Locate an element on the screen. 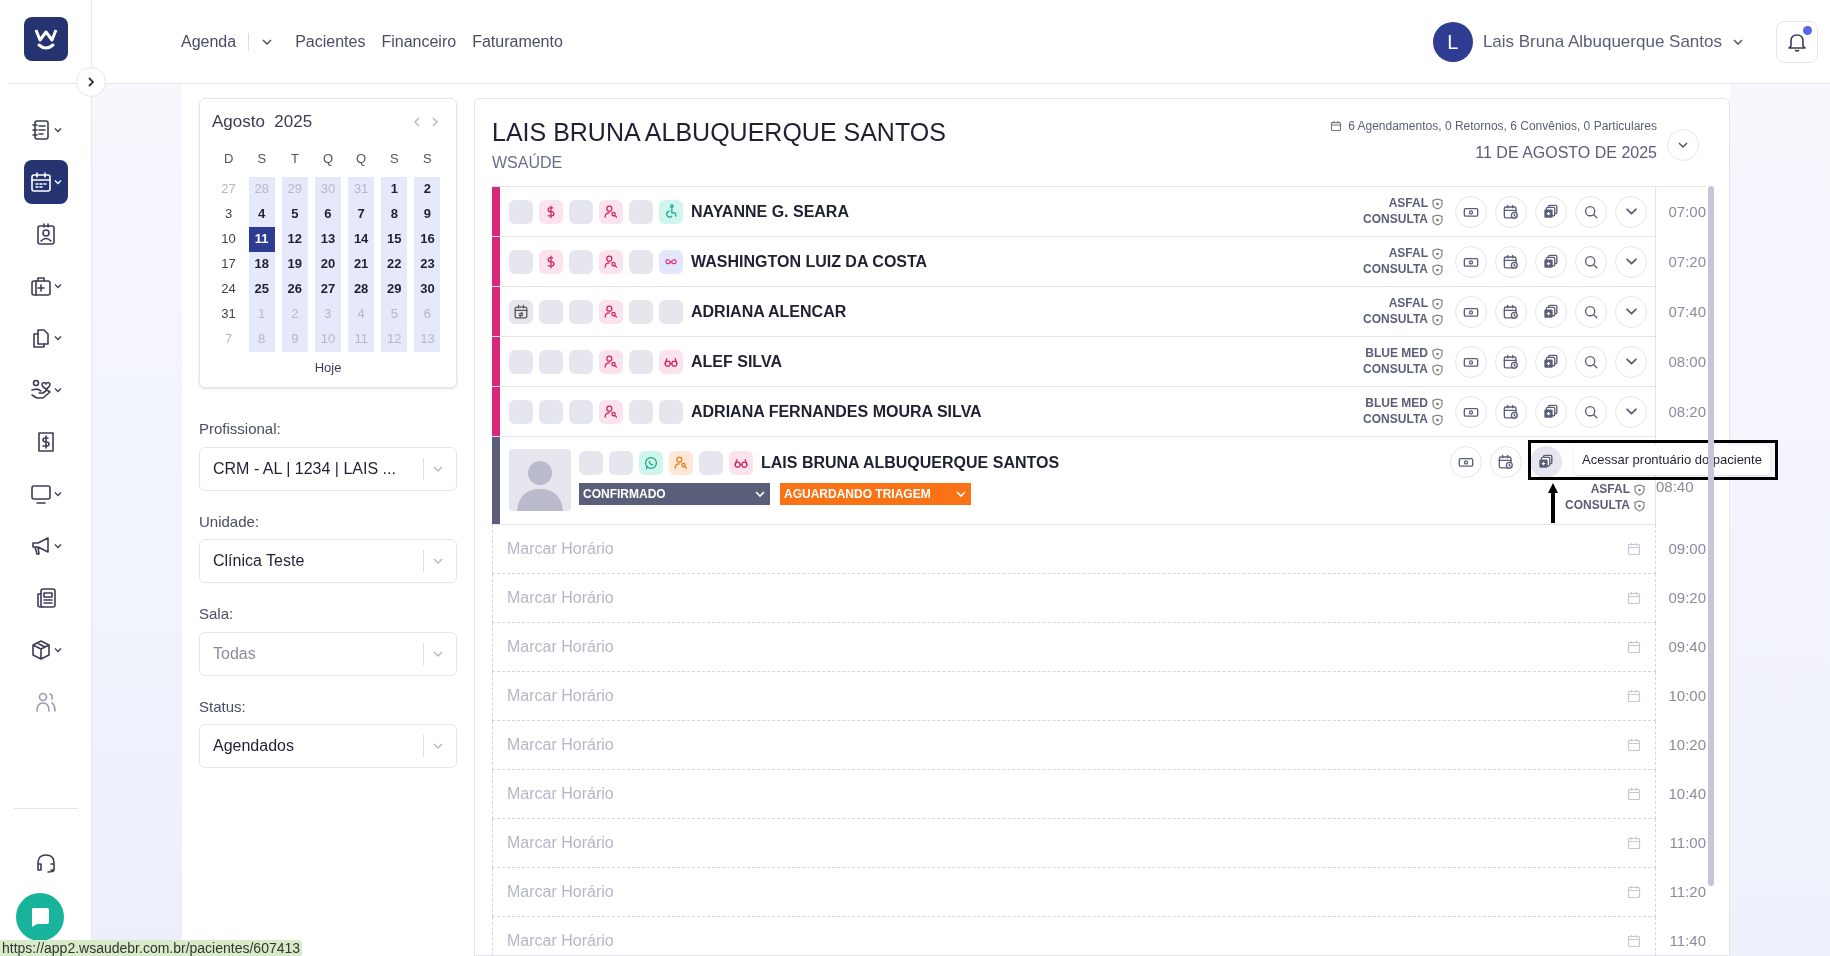 This screenshot has width=1830, height=956. calendar-day: 8 is located at coordinates (394, 214).